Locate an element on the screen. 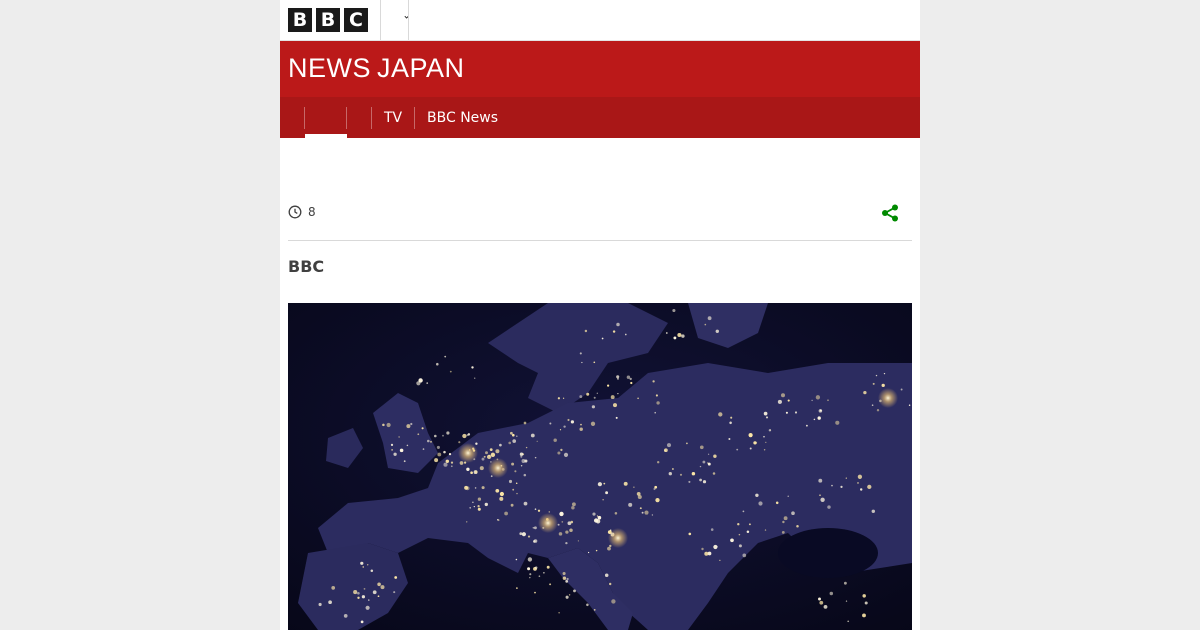 This screenshot has height=630, width=1200. news-japan-brand: NEWS JAPAN is located at coordinates (376, 68).